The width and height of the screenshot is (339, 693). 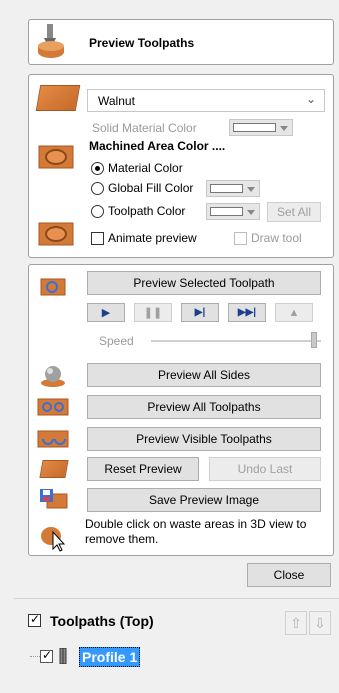 I want to click on save-preview-image-button: Save Preview Image, so click(x=204, y=500).